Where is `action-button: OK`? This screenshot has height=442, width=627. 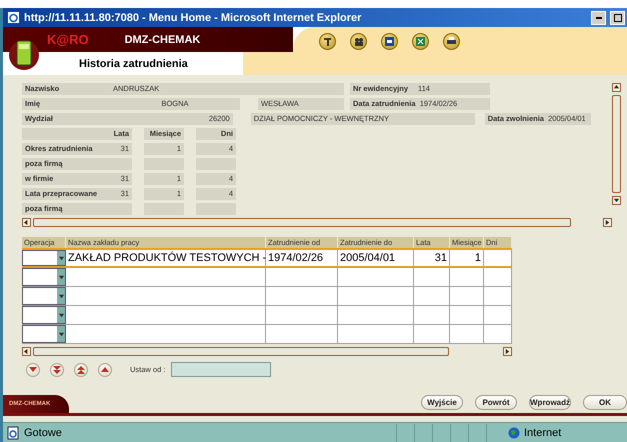
action-button: OK is located at coordinates (605, 402).